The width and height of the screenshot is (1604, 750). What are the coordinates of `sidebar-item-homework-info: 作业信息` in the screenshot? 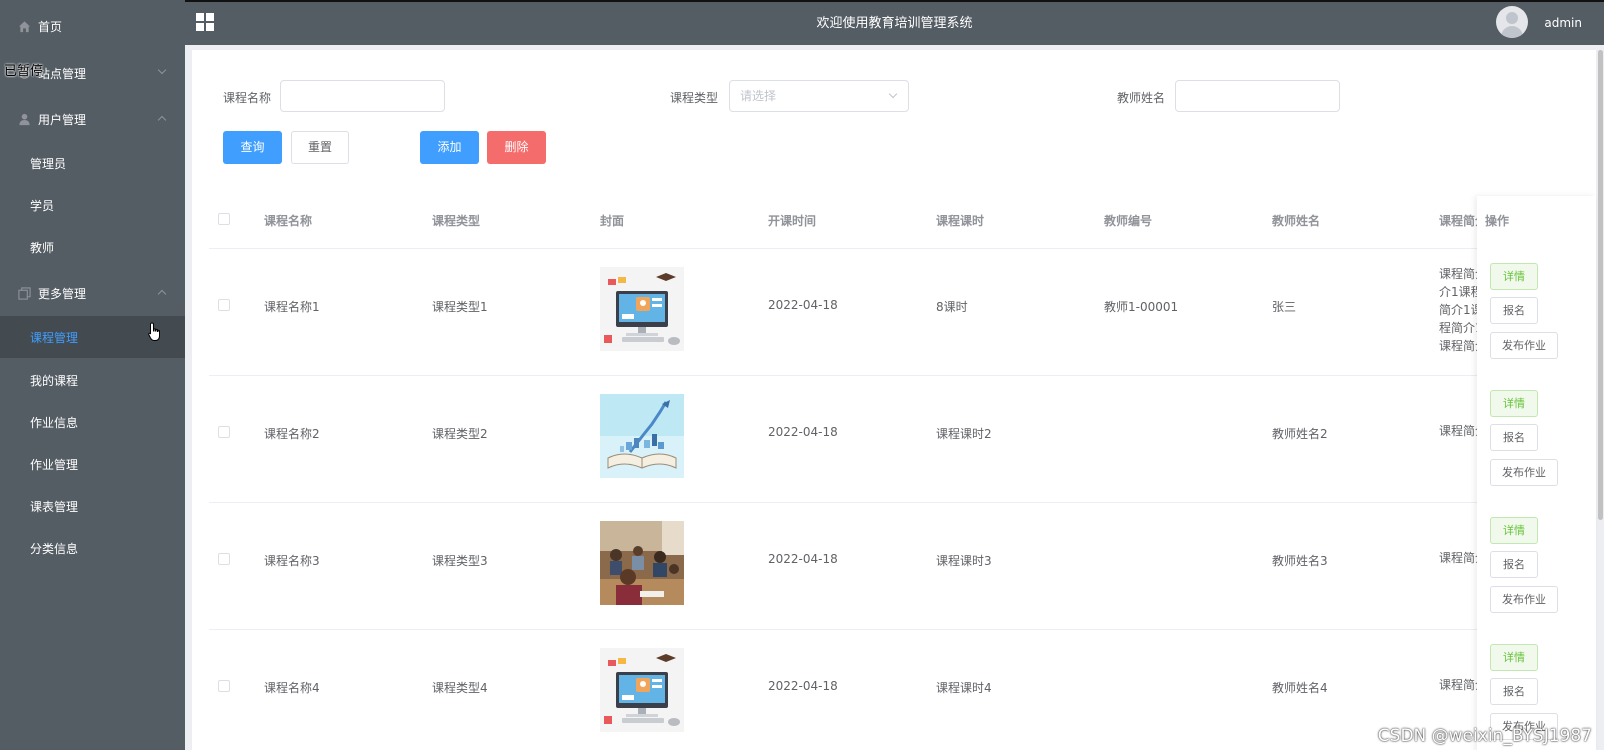 It's located at (92, 422).